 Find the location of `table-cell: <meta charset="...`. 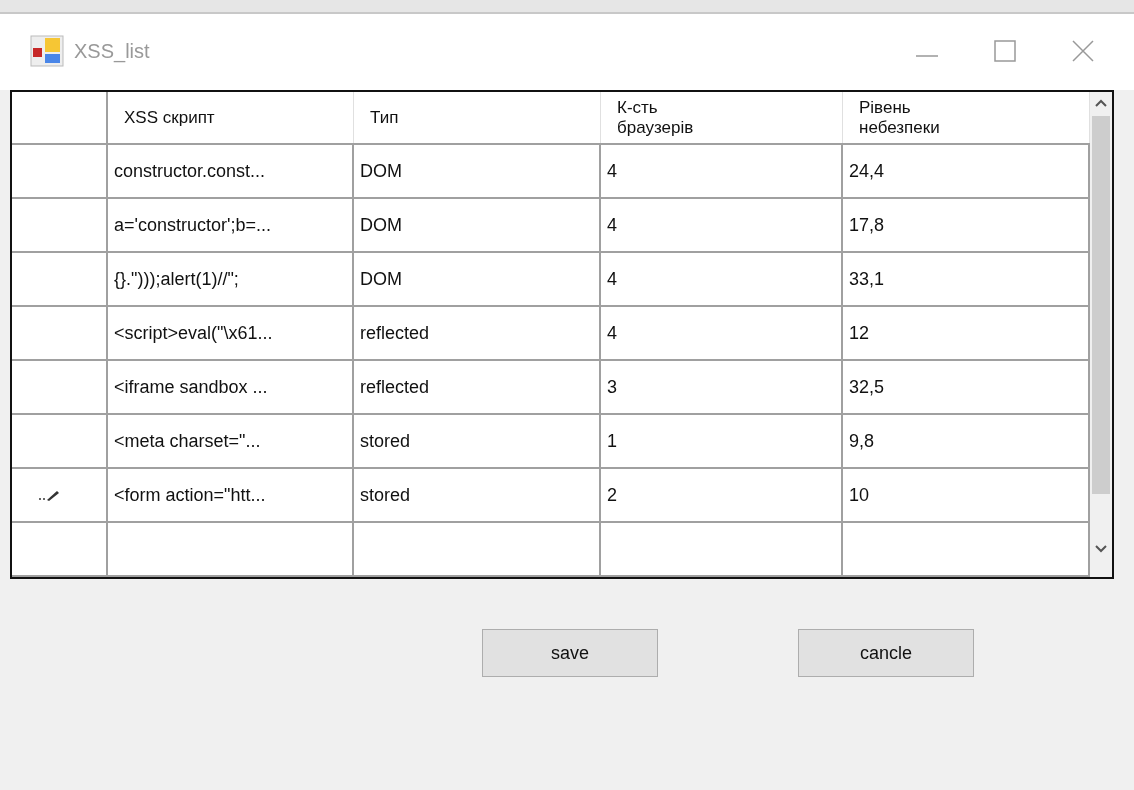

table-cell: <meta charset="... is located at coordinates (231, 441).